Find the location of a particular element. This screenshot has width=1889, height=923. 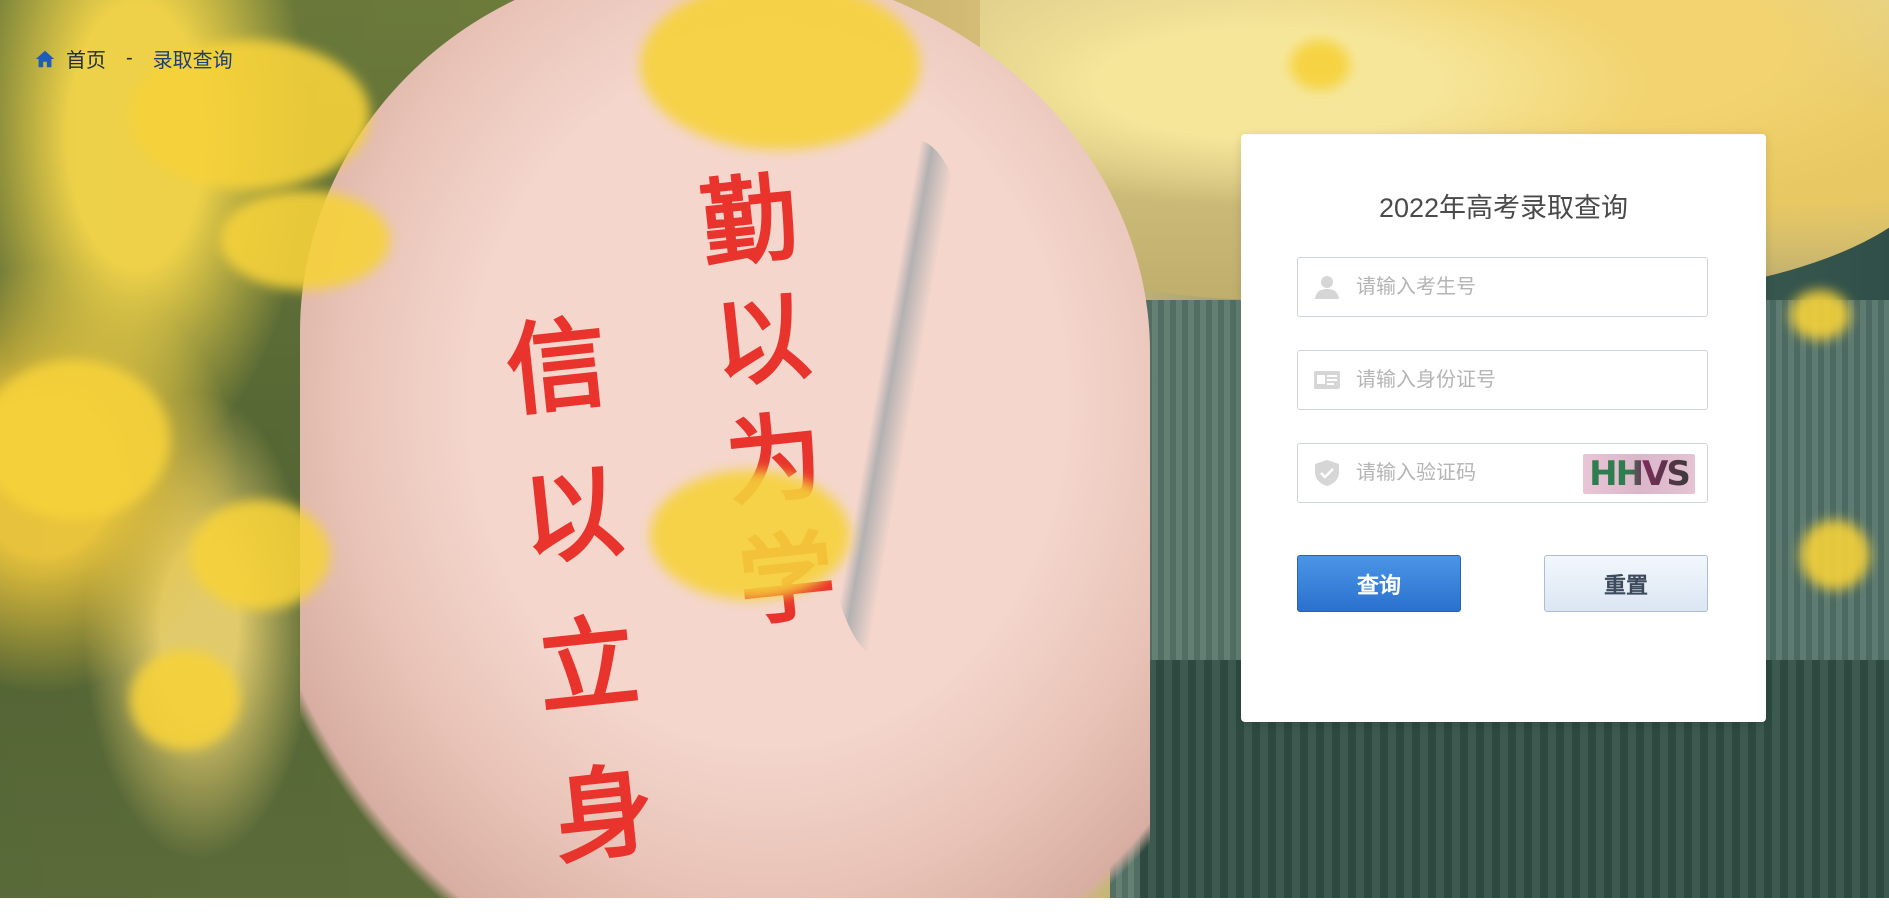

home-icon is located at coordinates (45, 59).